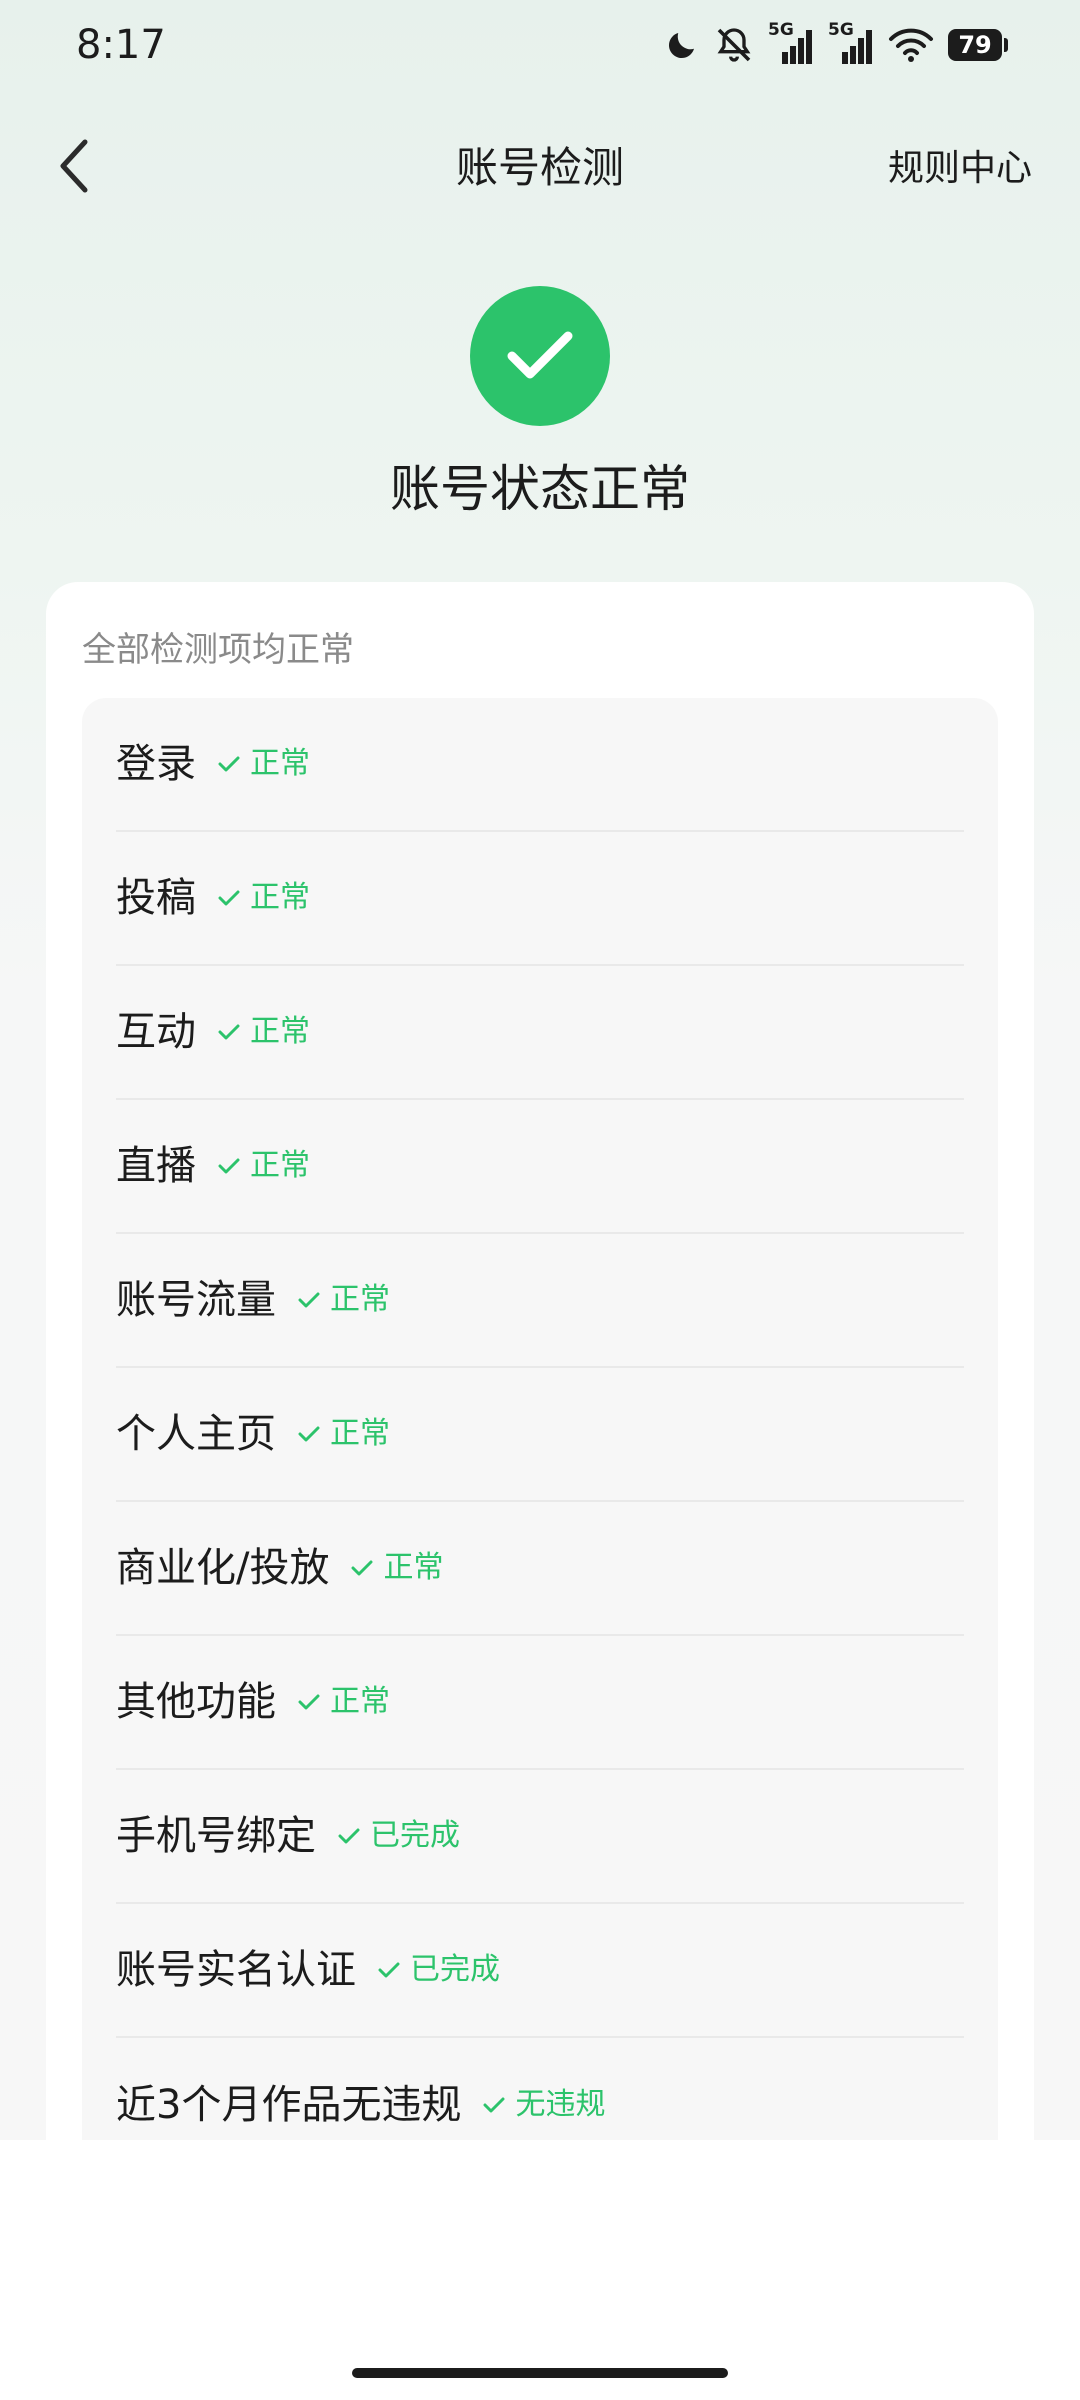  Describe the element at coordinates (156, 764) in the screenshot. I see `check-item-label: 登录` at that location.